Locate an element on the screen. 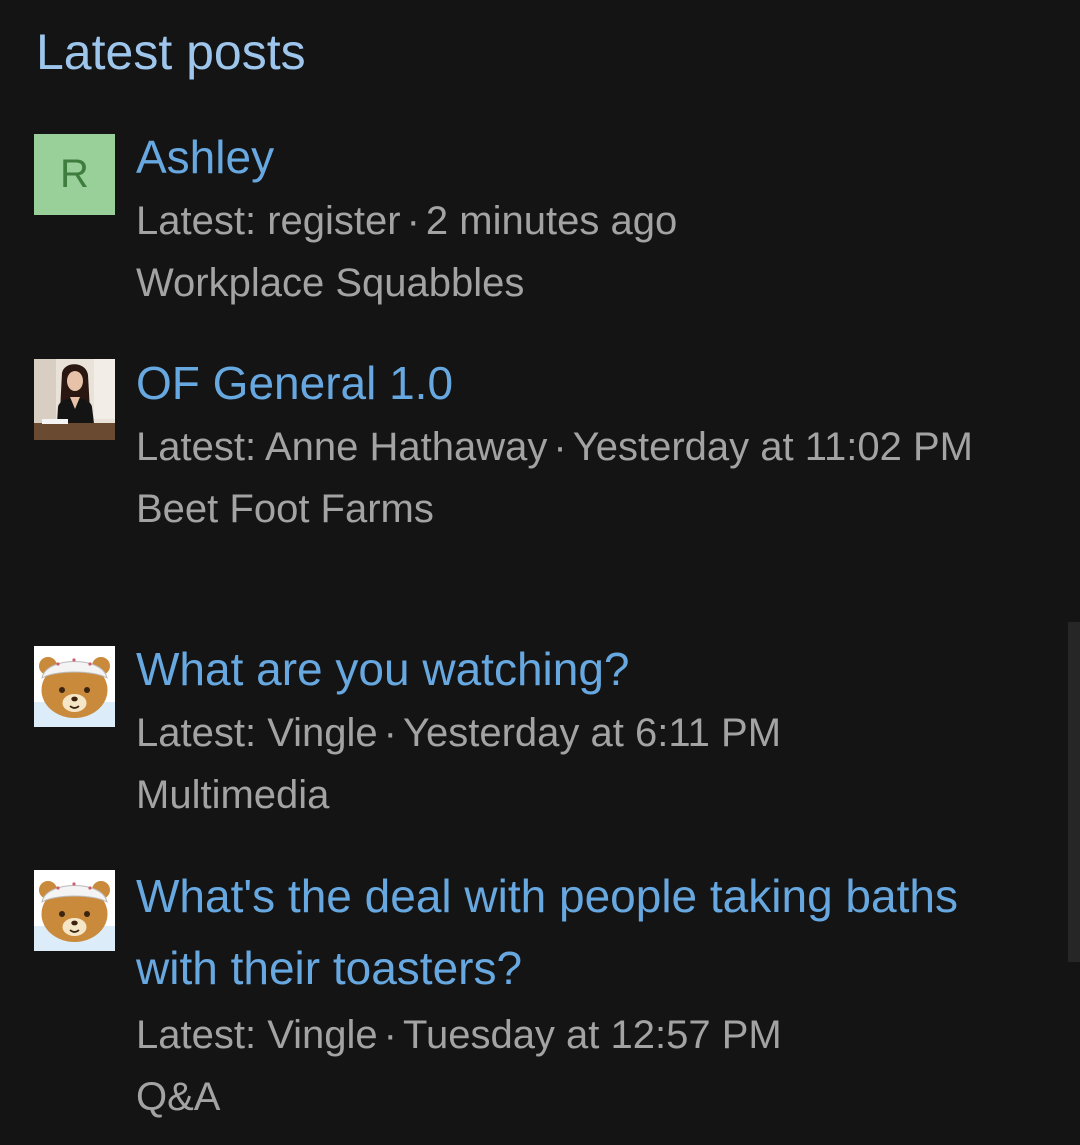 Image resolution: width=1080 pixels, height=1145 pixels. latest-time-link: Yesterday at 6:11 PM is located at coordinates (592, 733).